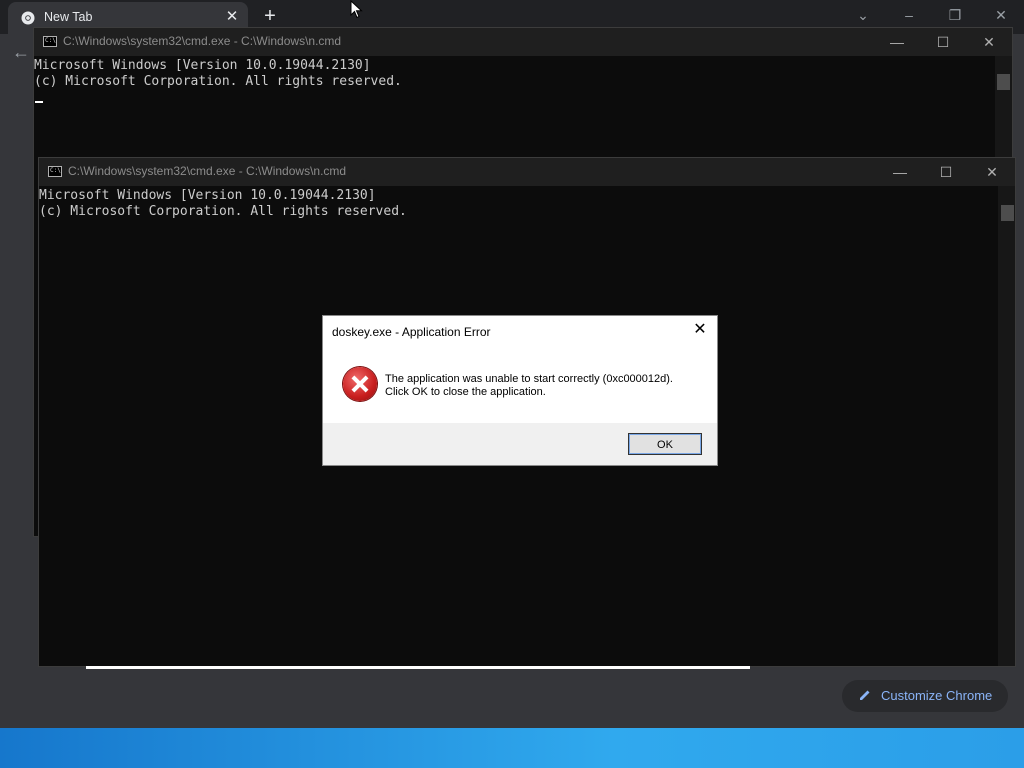 The height and width of the screenshot is (768, 1024). I want to click on chrome-restore-button: ❐, so click(955, 15).